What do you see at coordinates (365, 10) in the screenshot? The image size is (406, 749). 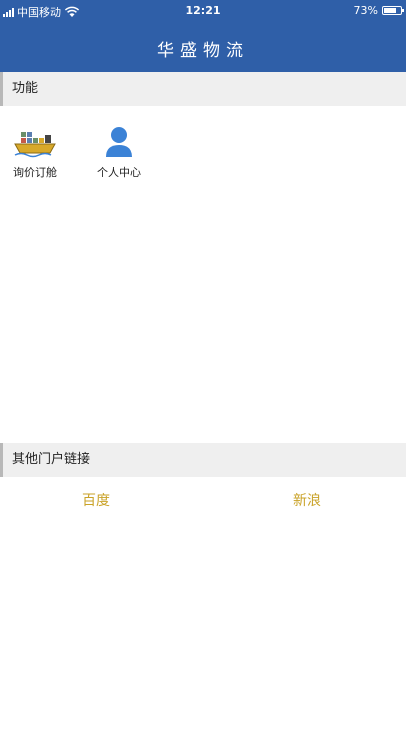 I see `battery-percent: 73%` at bounding box center [365, 10].